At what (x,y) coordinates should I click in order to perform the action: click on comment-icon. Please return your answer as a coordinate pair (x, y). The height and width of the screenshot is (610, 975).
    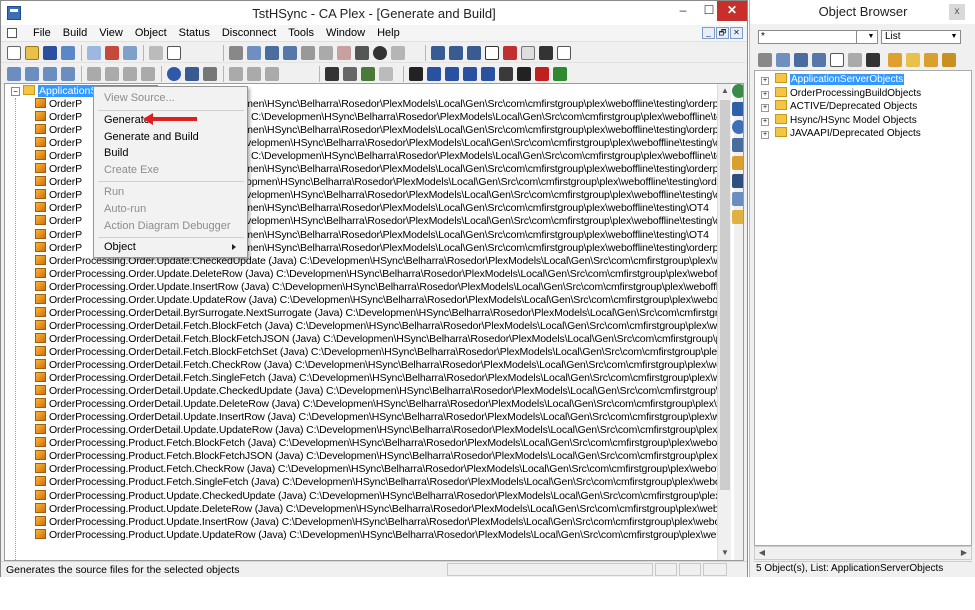
    Looking at the image, I should click on (148, 74).